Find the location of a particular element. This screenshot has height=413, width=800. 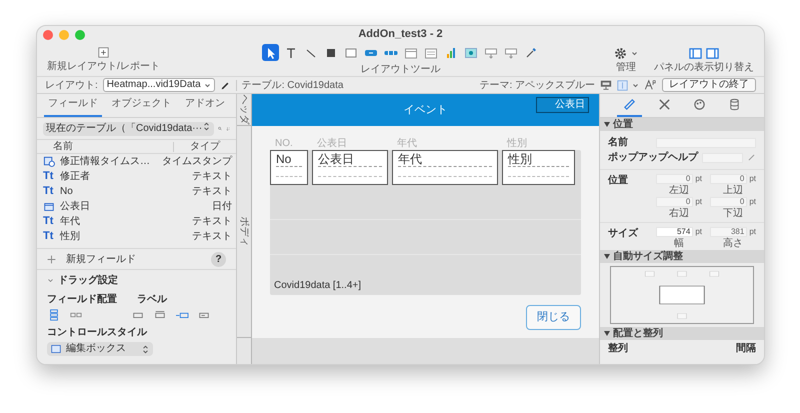

close-button is located at coordinates (48, 35).